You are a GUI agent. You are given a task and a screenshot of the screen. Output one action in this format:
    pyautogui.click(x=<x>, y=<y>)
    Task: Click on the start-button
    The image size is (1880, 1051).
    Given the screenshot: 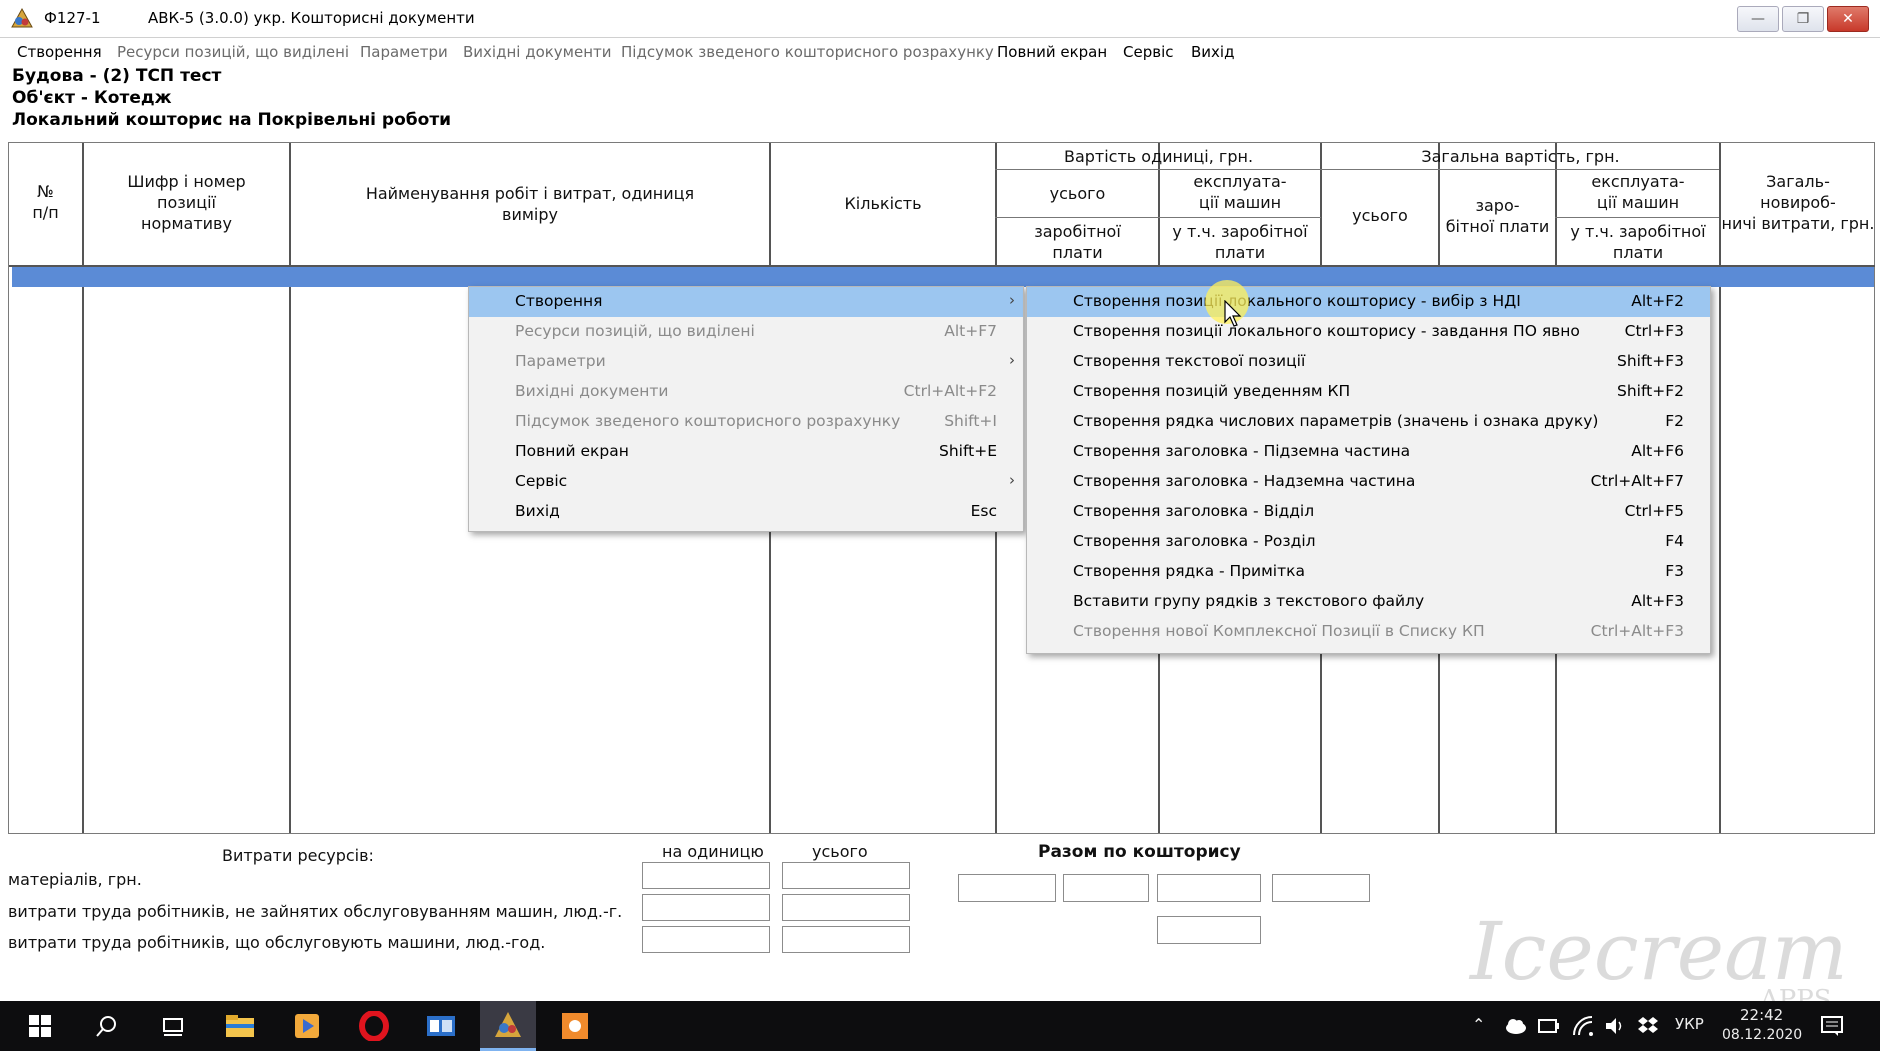 What is the action you would take?
    pyautogui.click(x=40, y=1026)
    